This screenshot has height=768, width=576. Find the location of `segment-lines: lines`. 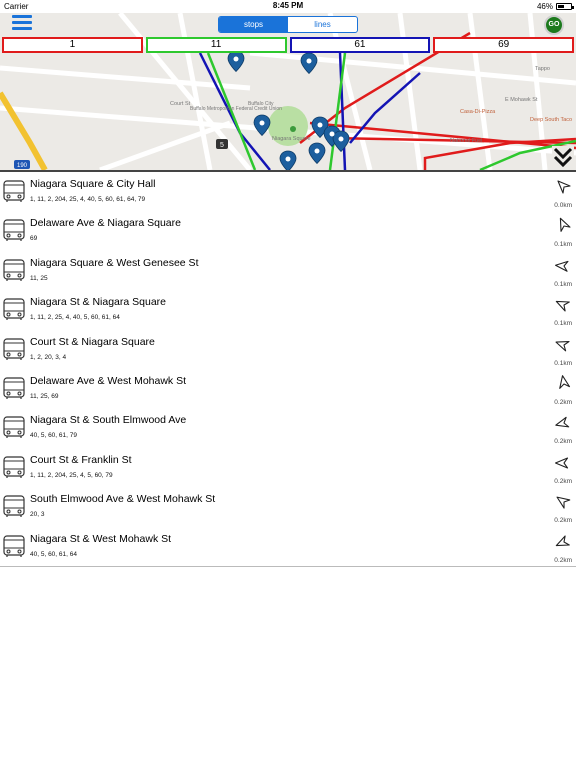

segment-lines: lines is located at coordinates (322, 24).